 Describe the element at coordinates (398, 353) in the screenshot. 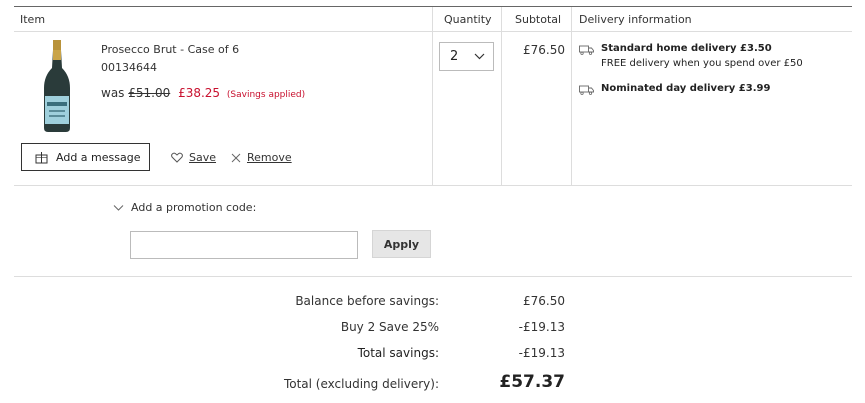

I see `total-savings-label: Total savings:` at that location.